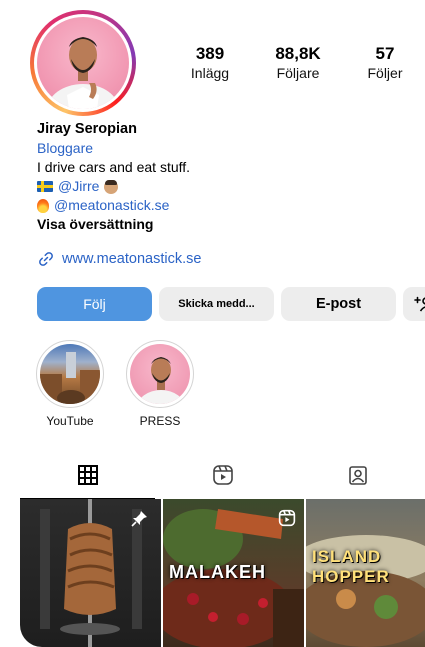  What do you see at coordinates (132, 259) in the screenshot?
I see `website-text: www.meatonastick.se` at bounding box center [132, 259].